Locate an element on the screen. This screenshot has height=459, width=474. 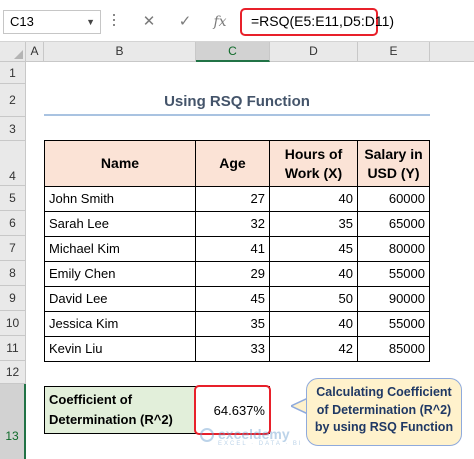
cell-salary: 85000 is located at coordinates (394, 349).